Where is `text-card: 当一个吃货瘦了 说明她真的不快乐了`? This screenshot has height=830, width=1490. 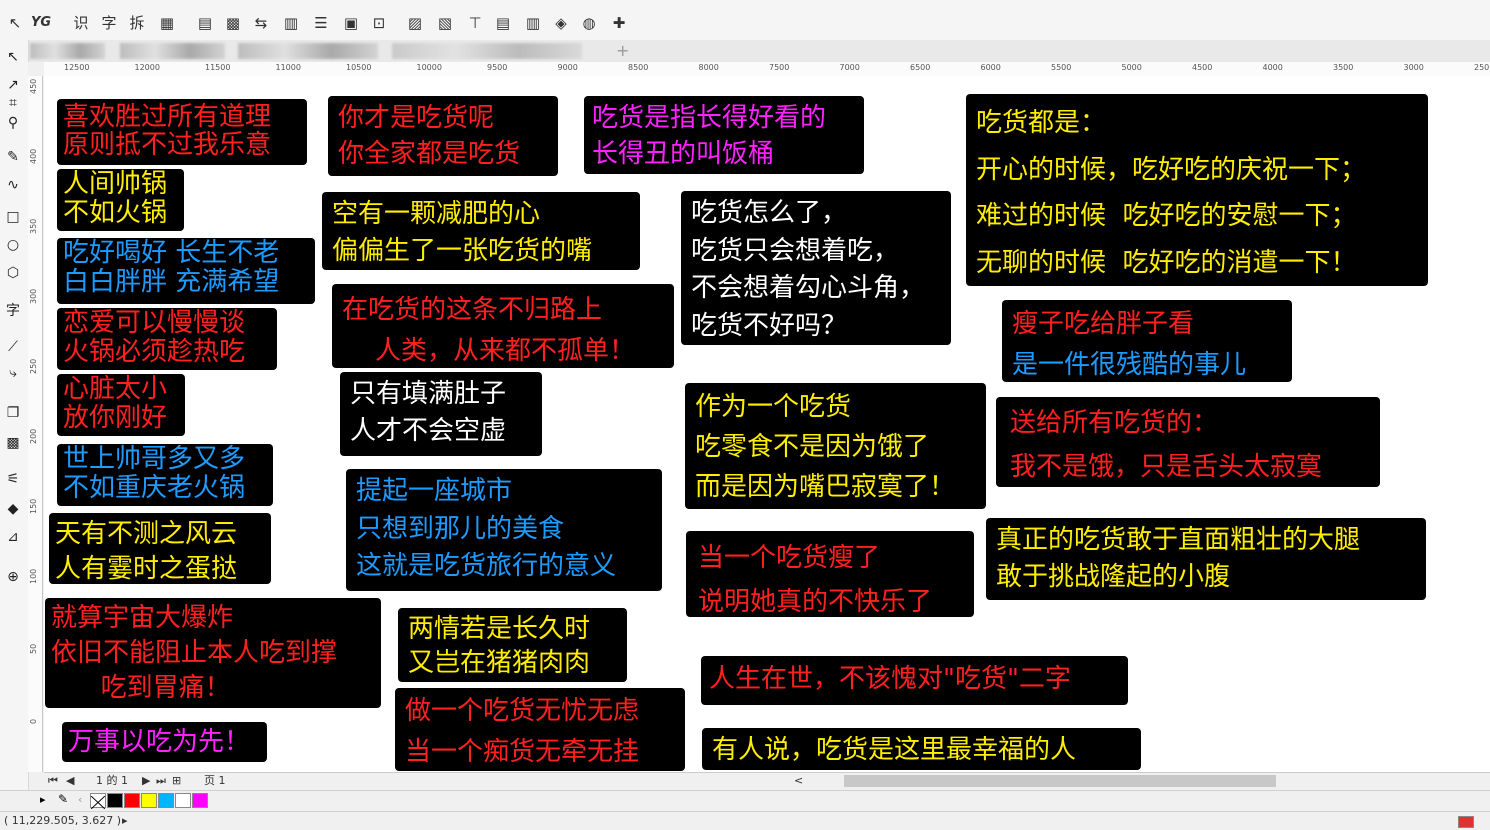
text-card: 当一个吃货瘦了 说明她真的不快乐了 is located at coordinates (830, 574).